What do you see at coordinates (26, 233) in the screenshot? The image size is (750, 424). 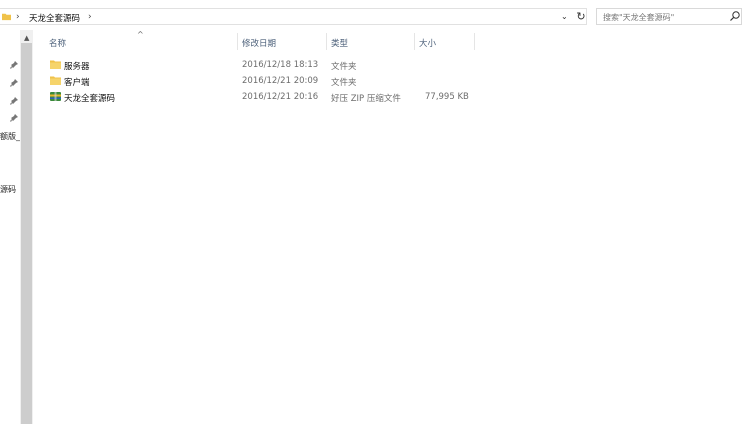 I see `scrollbar-thumb` at bounding box center [26, 233].